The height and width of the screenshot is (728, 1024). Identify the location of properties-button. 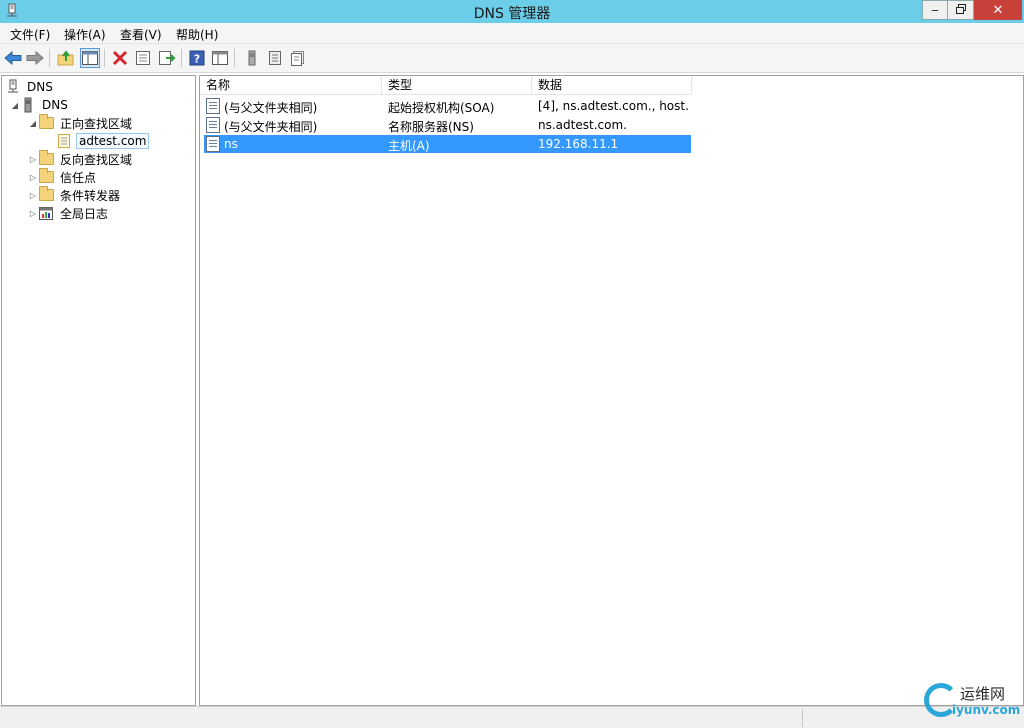
(143, 58).